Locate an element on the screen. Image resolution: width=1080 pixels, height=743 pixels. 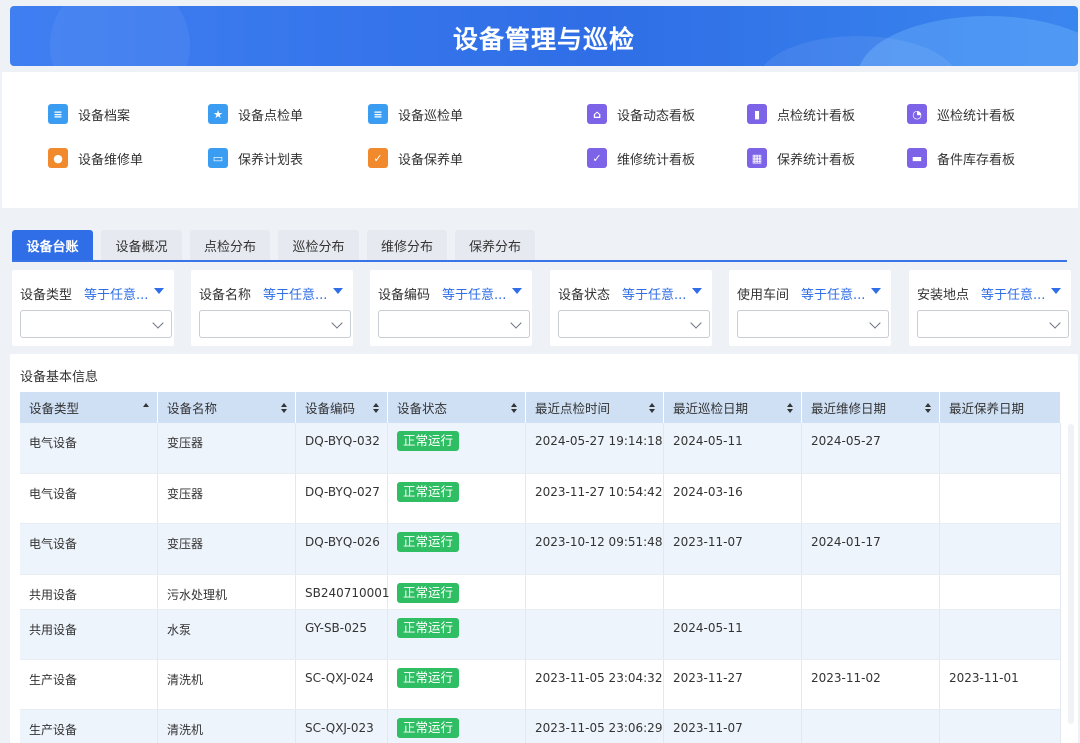
menu-item: ◔ 巡检统计看板 is located at coordinates (961, 114).